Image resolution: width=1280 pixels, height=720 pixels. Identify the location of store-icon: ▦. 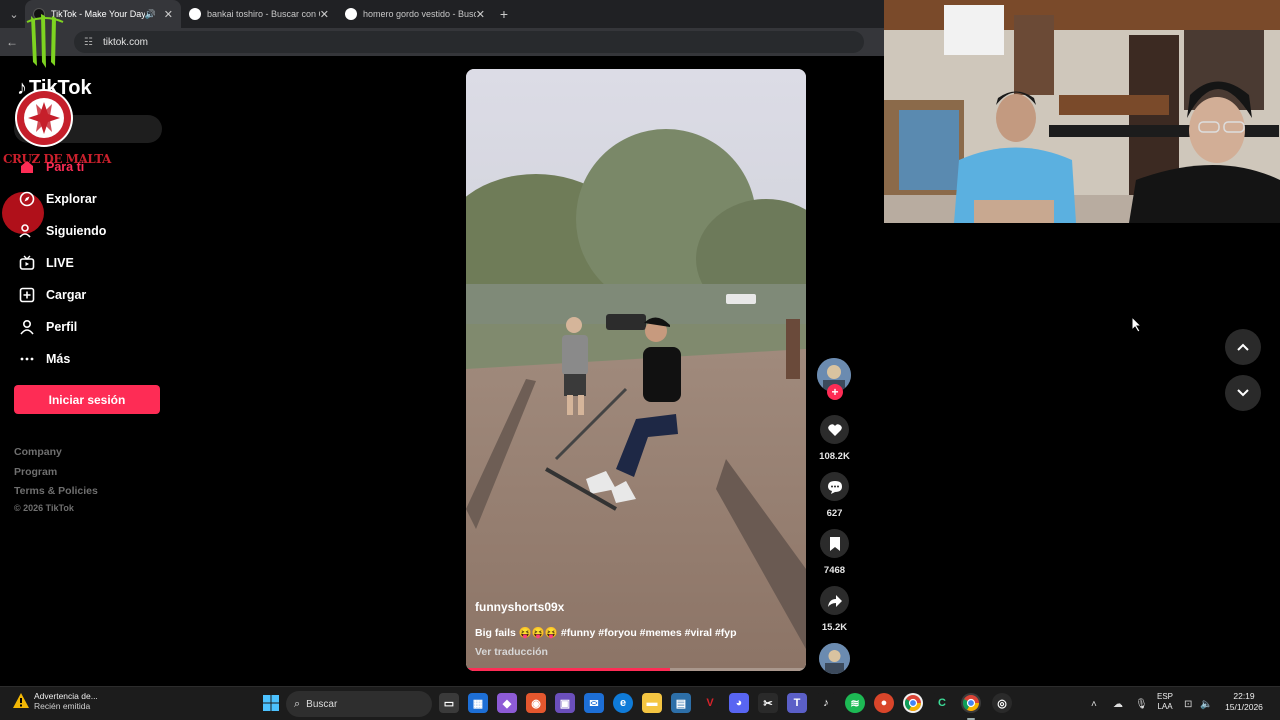
(478, 703).